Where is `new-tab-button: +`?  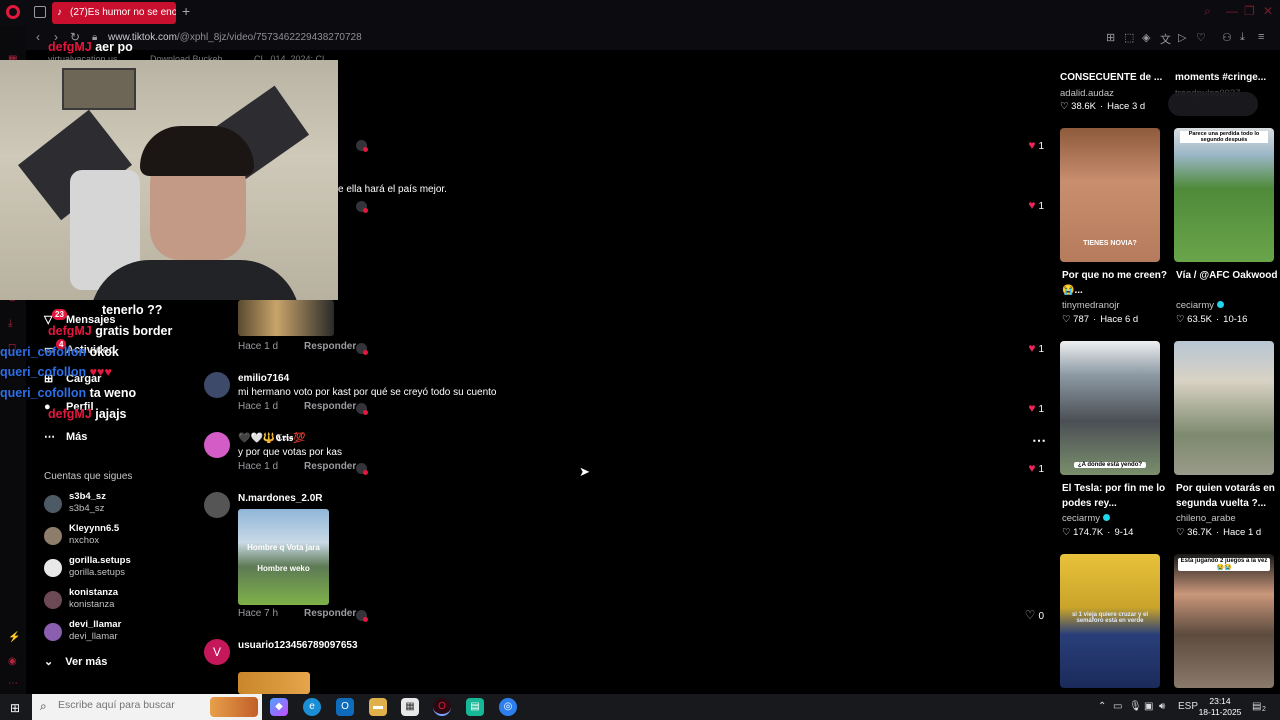
new-tab-button: + is located at coordinates (186, 11).